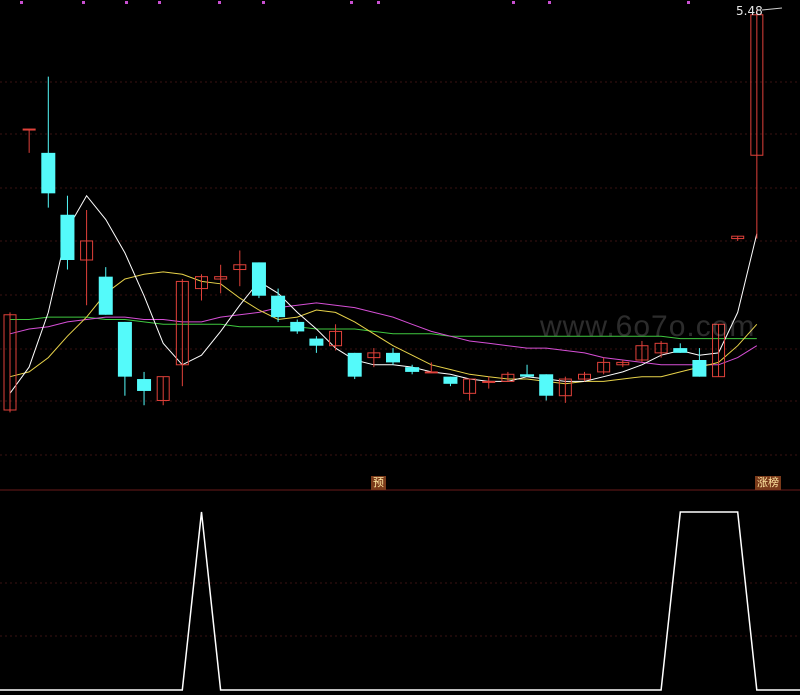 The width and height of the screenshot is (800, 695). What do you see at coordinates (768, 483) in the screenshot?
I see `marker-zhangbang: 涨榜` at bounding box center [768, 483].